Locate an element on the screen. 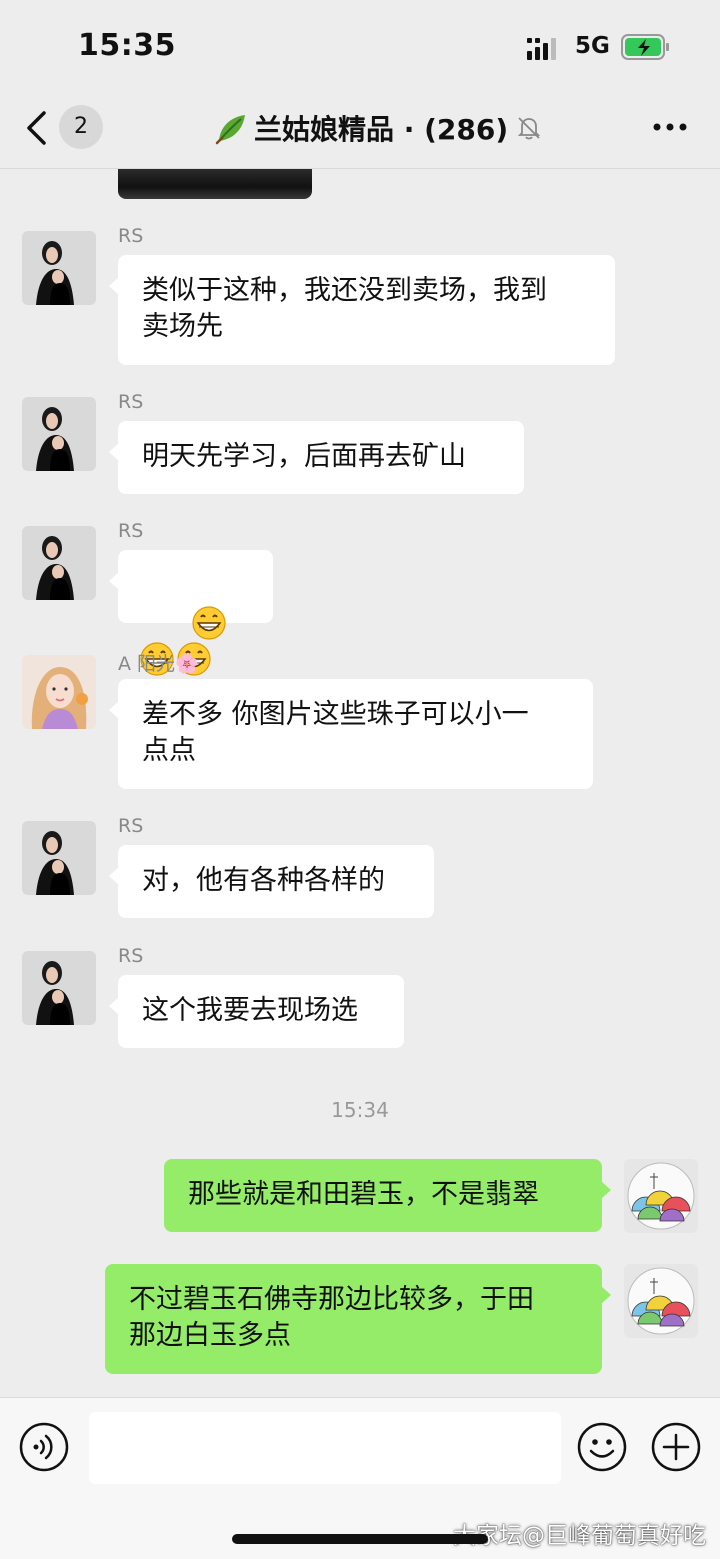  message-input is located at coordinates (325, 1448).